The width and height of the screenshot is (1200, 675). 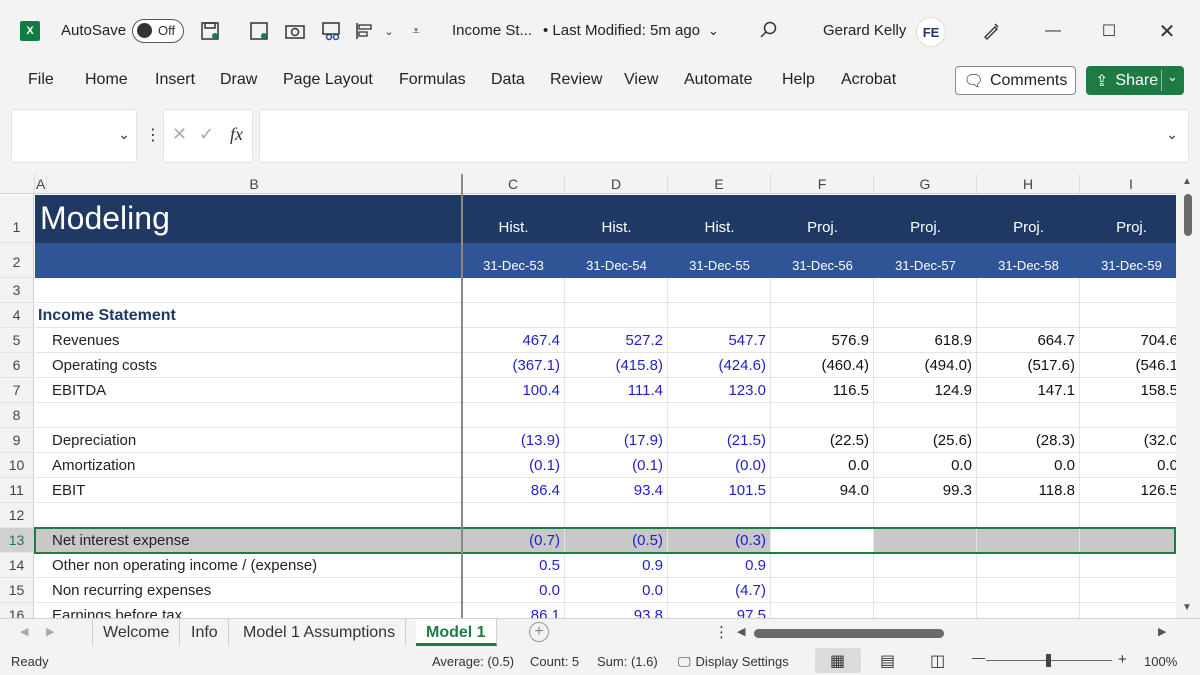 What do you see at coordinates (513, 390) in the screenshot?
I see `value-cell: 100.4` at bounding box center [513, 390].